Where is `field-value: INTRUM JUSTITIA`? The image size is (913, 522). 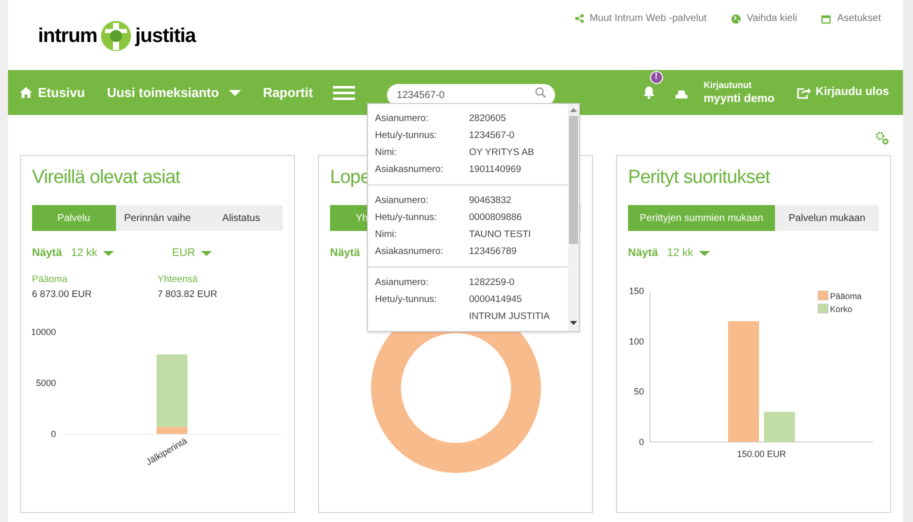
field-value: INTRUM JUSTITIA is located at coordinates (510, 317).